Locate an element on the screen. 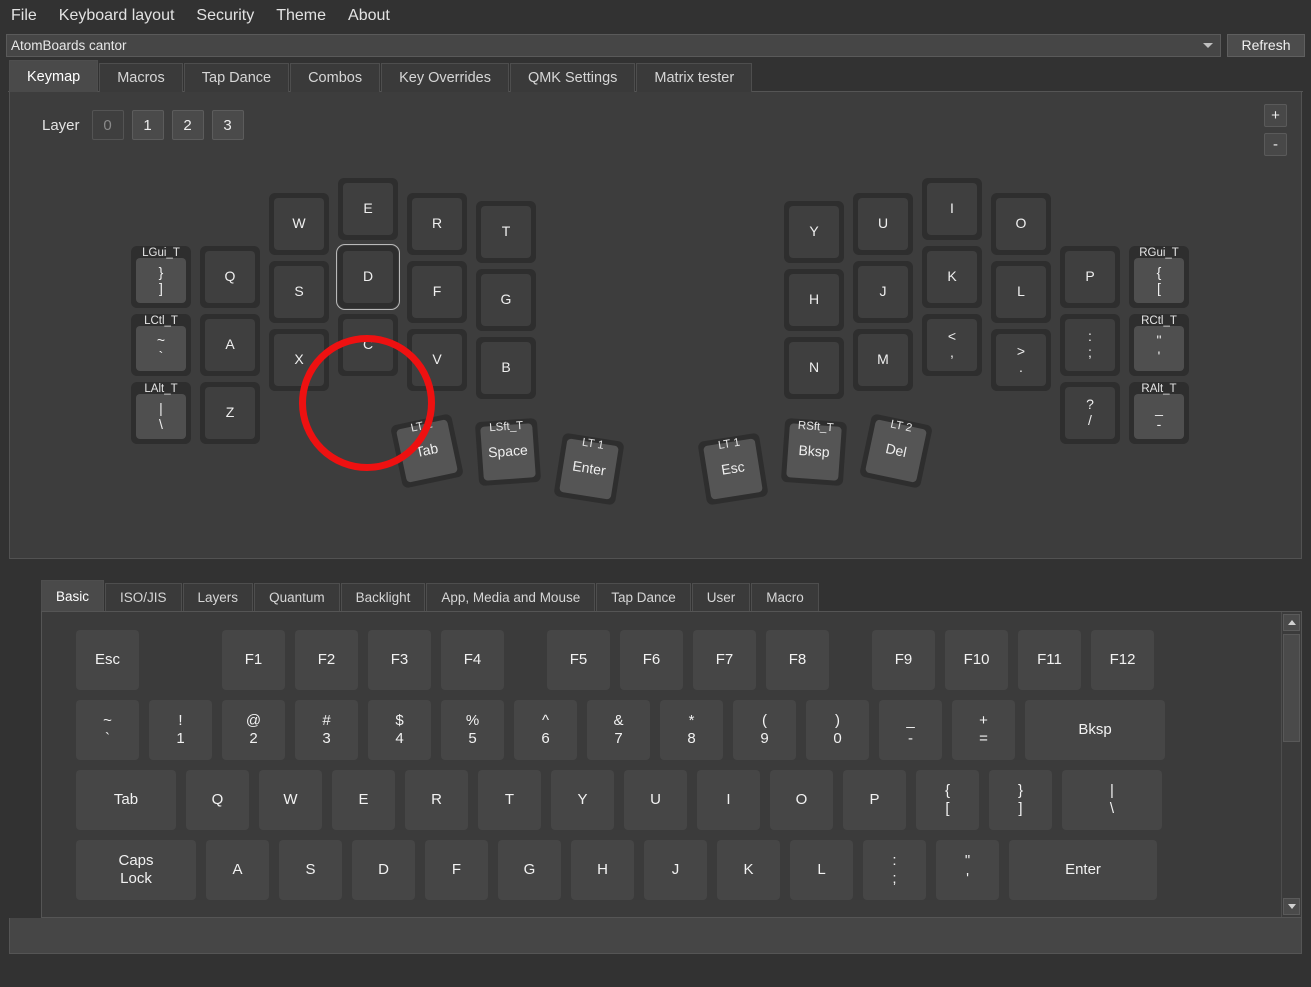 The image size is (1311, 987). tab-keymap: Keymap is located at coordinates (54, 76).